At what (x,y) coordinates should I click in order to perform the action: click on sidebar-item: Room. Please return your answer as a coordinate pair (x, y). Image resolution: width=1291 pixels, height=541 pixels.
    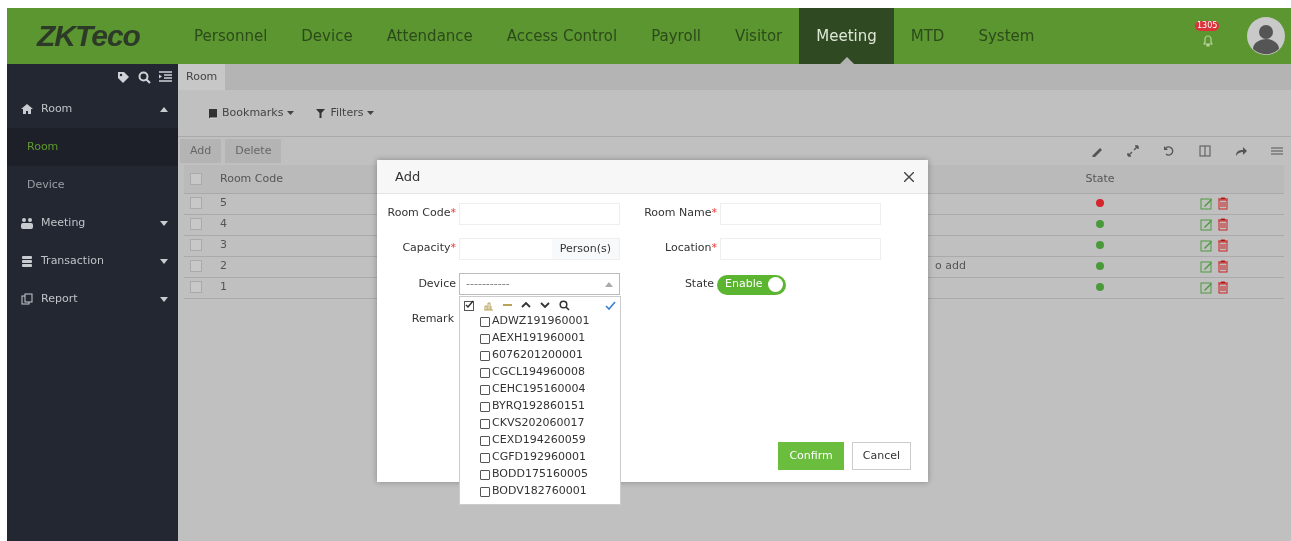
    Looking at the image, I should click on (92, 109).